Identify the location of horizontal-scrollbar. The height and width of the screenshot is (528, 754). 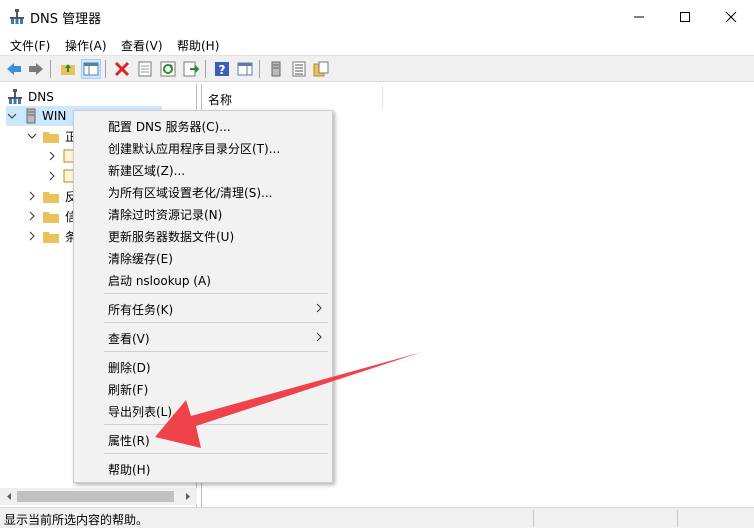
(98, 496).